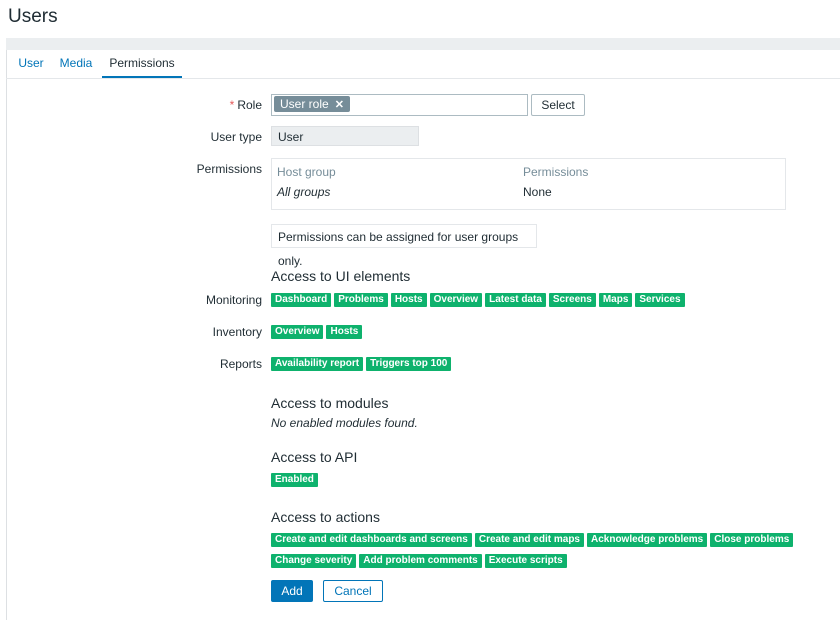 The height and width of the screenshot is (620, 840). I want to click on table-cell-host-group: All groups, so click(304, 192).